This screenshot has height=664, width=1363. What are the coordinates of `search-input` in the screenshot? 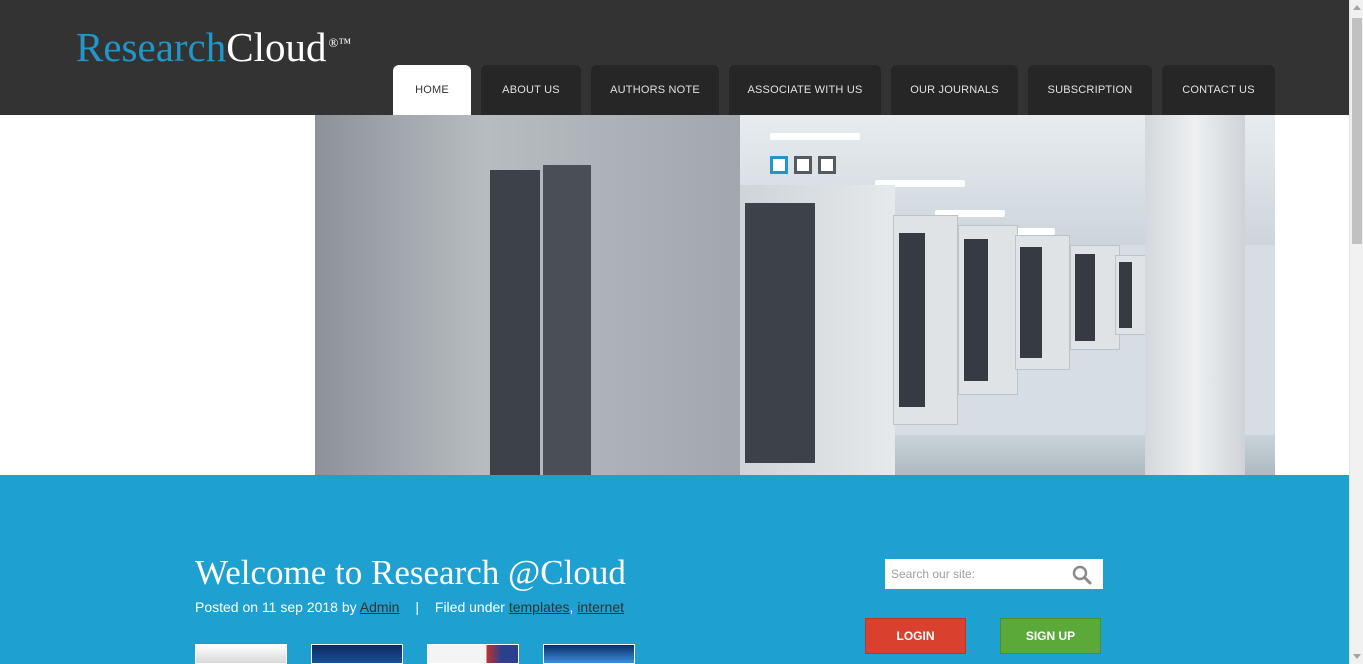 It's located at (977, 574).